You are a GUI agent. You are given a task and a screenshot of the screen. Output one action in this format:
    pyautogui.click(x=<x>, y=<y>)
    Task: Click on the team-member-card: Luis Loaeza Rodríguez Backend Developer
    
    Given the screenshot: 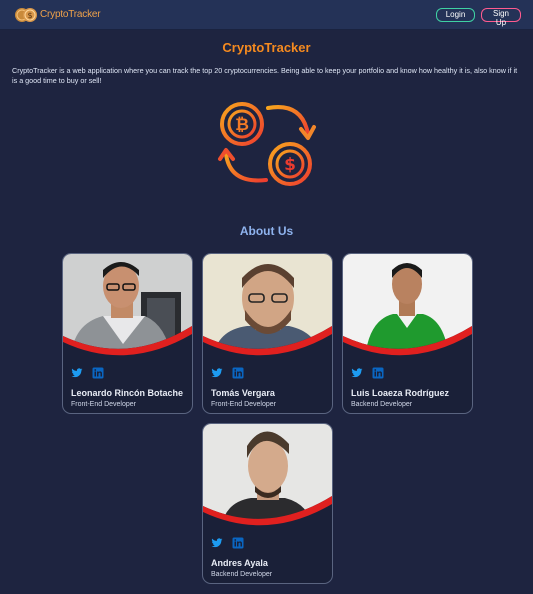 What is the action you would take?
    pyautogui.click(x=407, y=333)
    